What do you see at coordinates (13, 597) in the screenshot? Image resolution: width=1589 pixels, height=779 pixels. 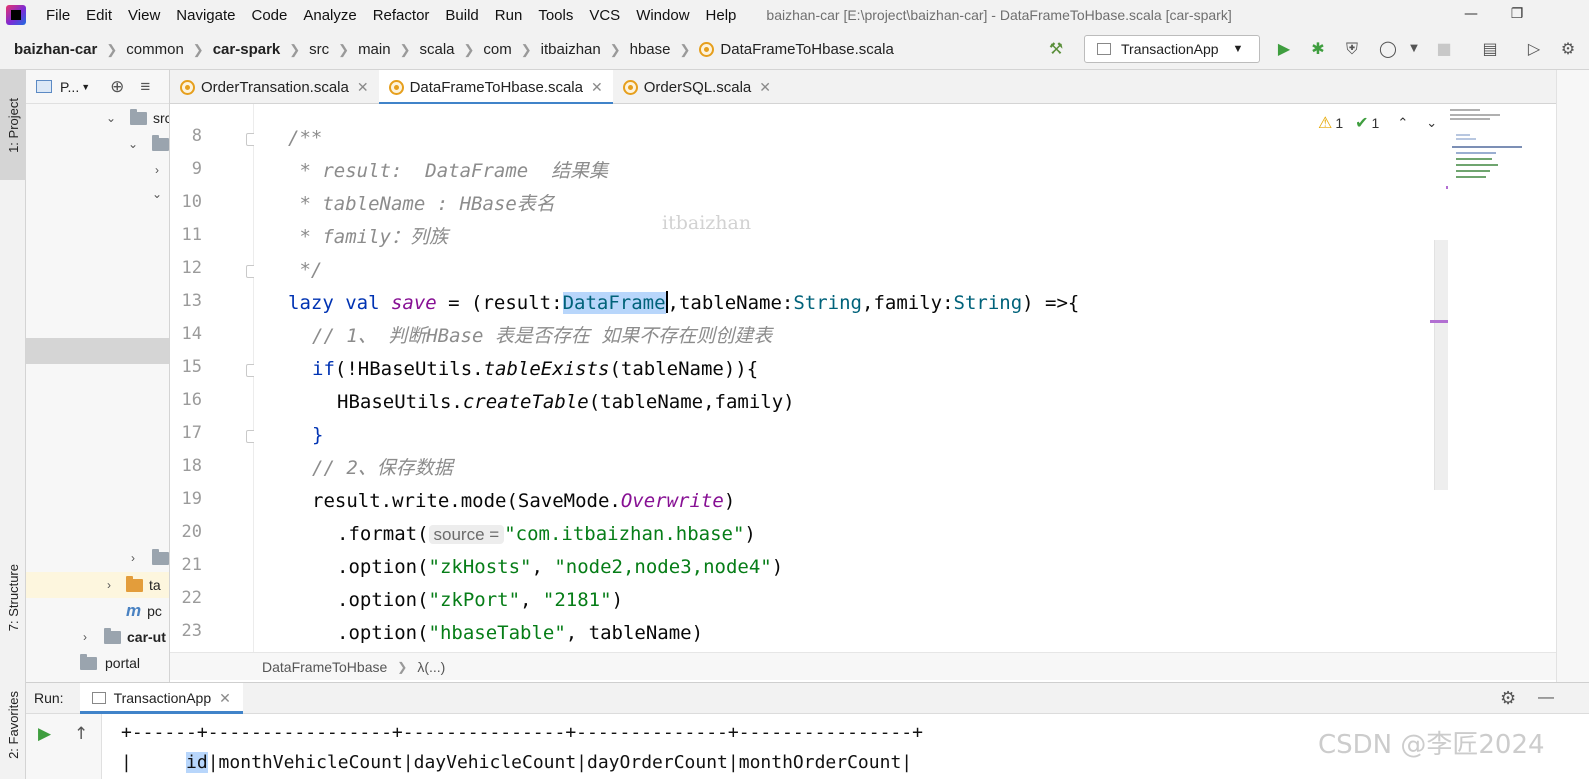 I see `structure-tool-tab: 7: Structure` at bounding box center [13, 597].